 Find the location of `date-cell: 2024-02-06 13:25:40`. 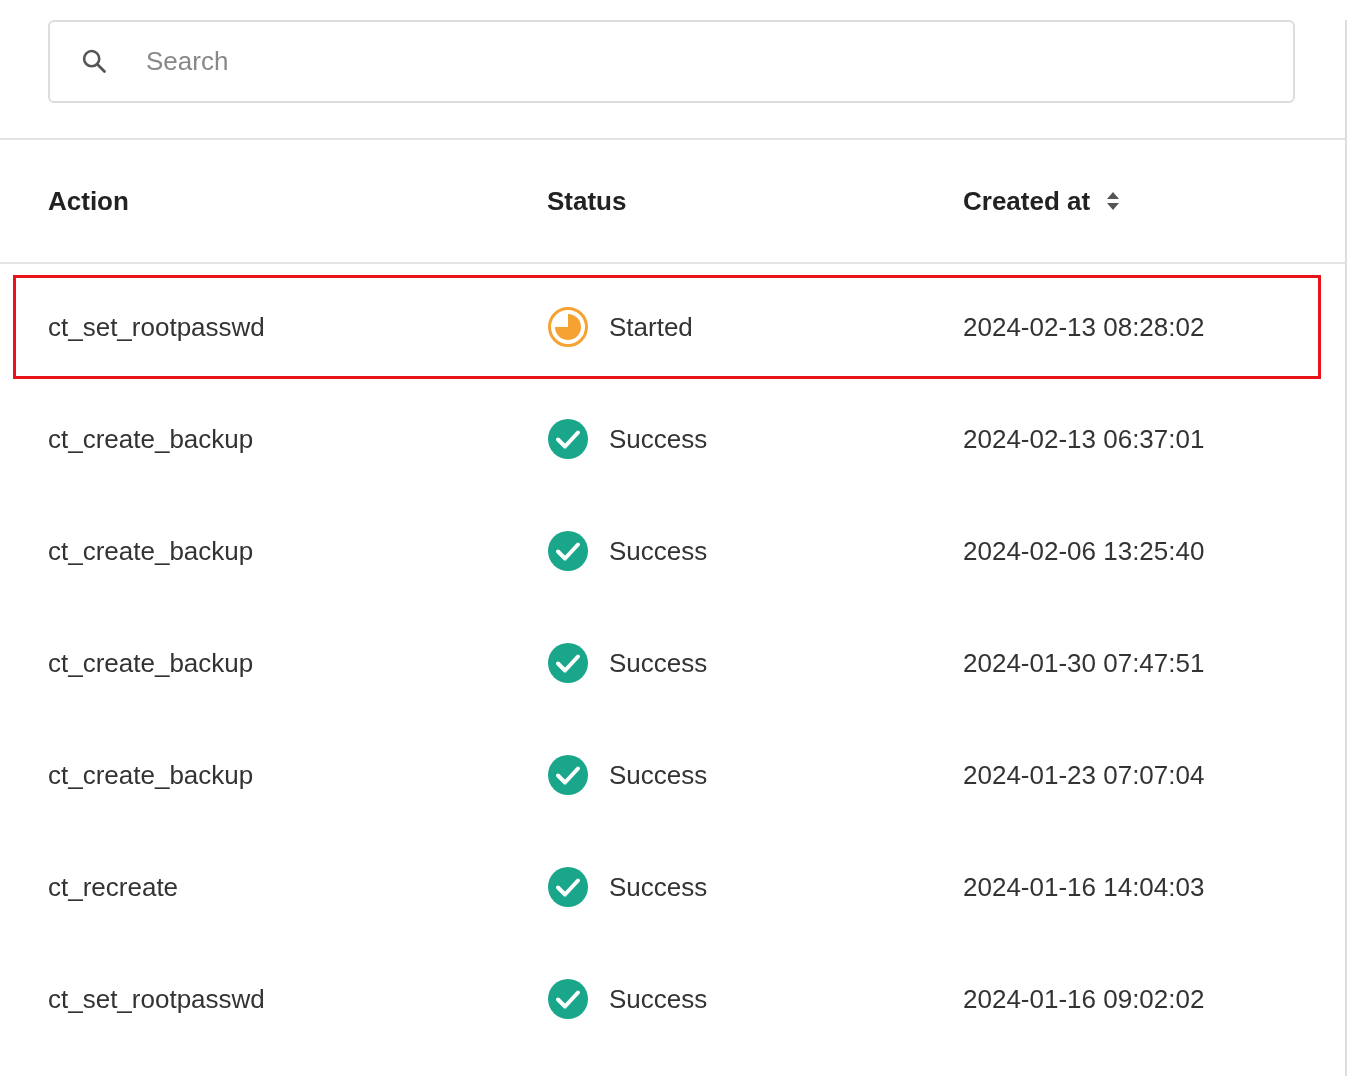

date-cell: 2024-02-06 13:25:40 is located at coordinates (1084, 550).